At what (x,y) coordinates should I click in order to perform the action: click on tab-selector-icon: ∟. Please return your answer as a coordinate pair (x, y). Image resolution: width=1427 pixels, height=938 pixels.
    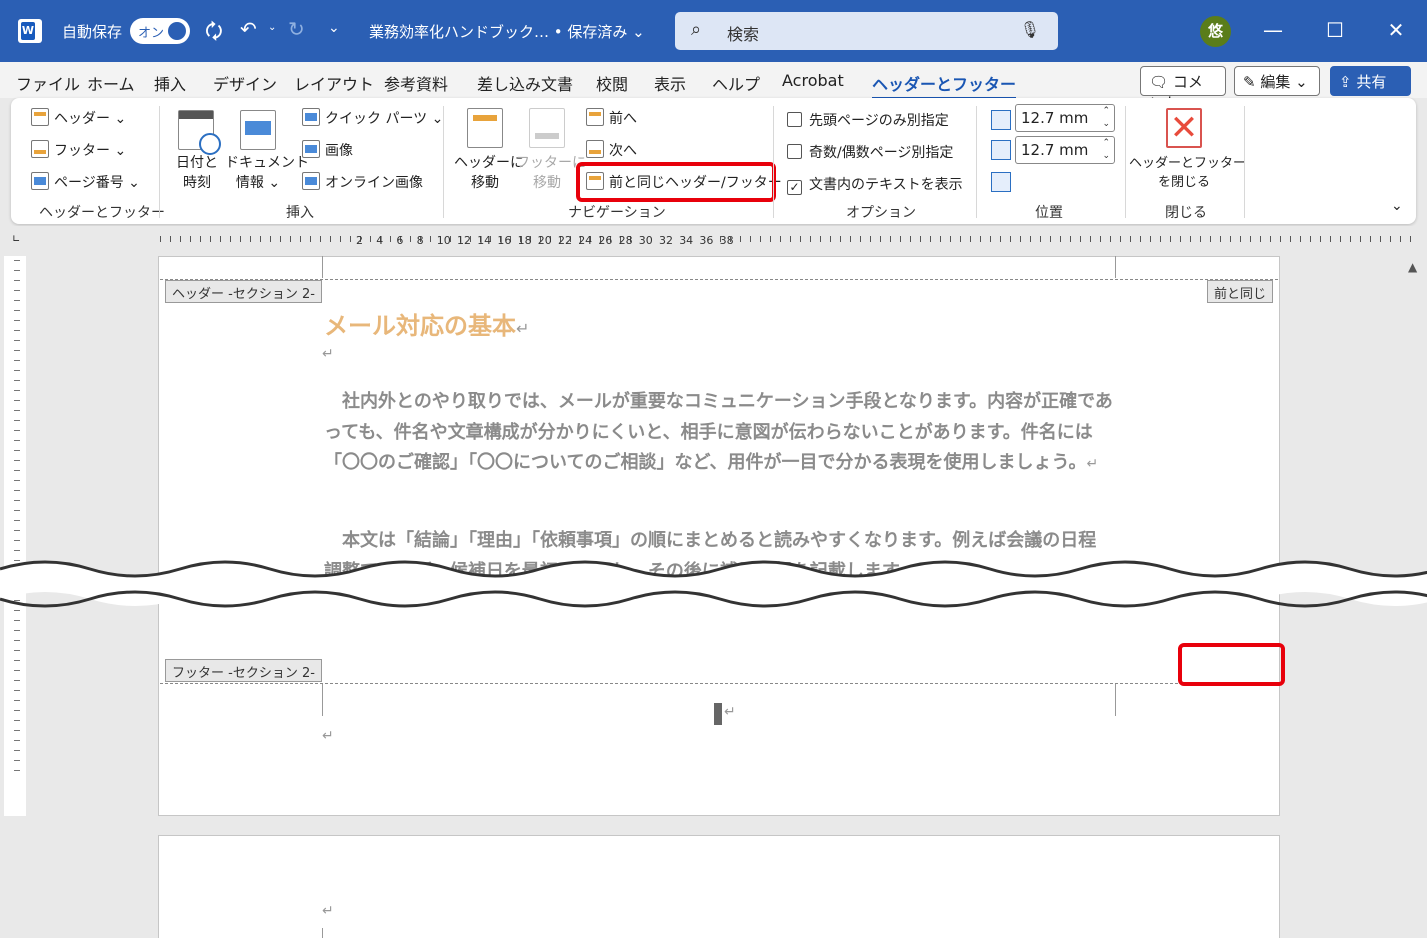
    Looking at the image, I should click on (16, 239).